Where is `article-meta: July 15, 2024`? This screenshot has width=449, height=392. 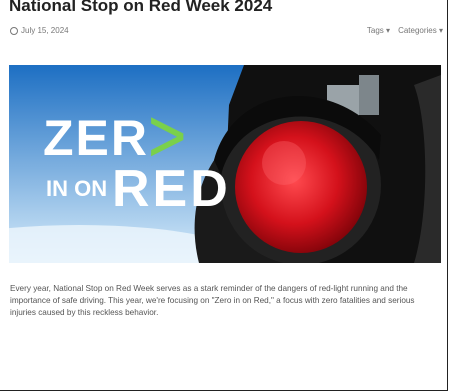 article-meta: July 15, 2024 is located at coordinates (39, 30).